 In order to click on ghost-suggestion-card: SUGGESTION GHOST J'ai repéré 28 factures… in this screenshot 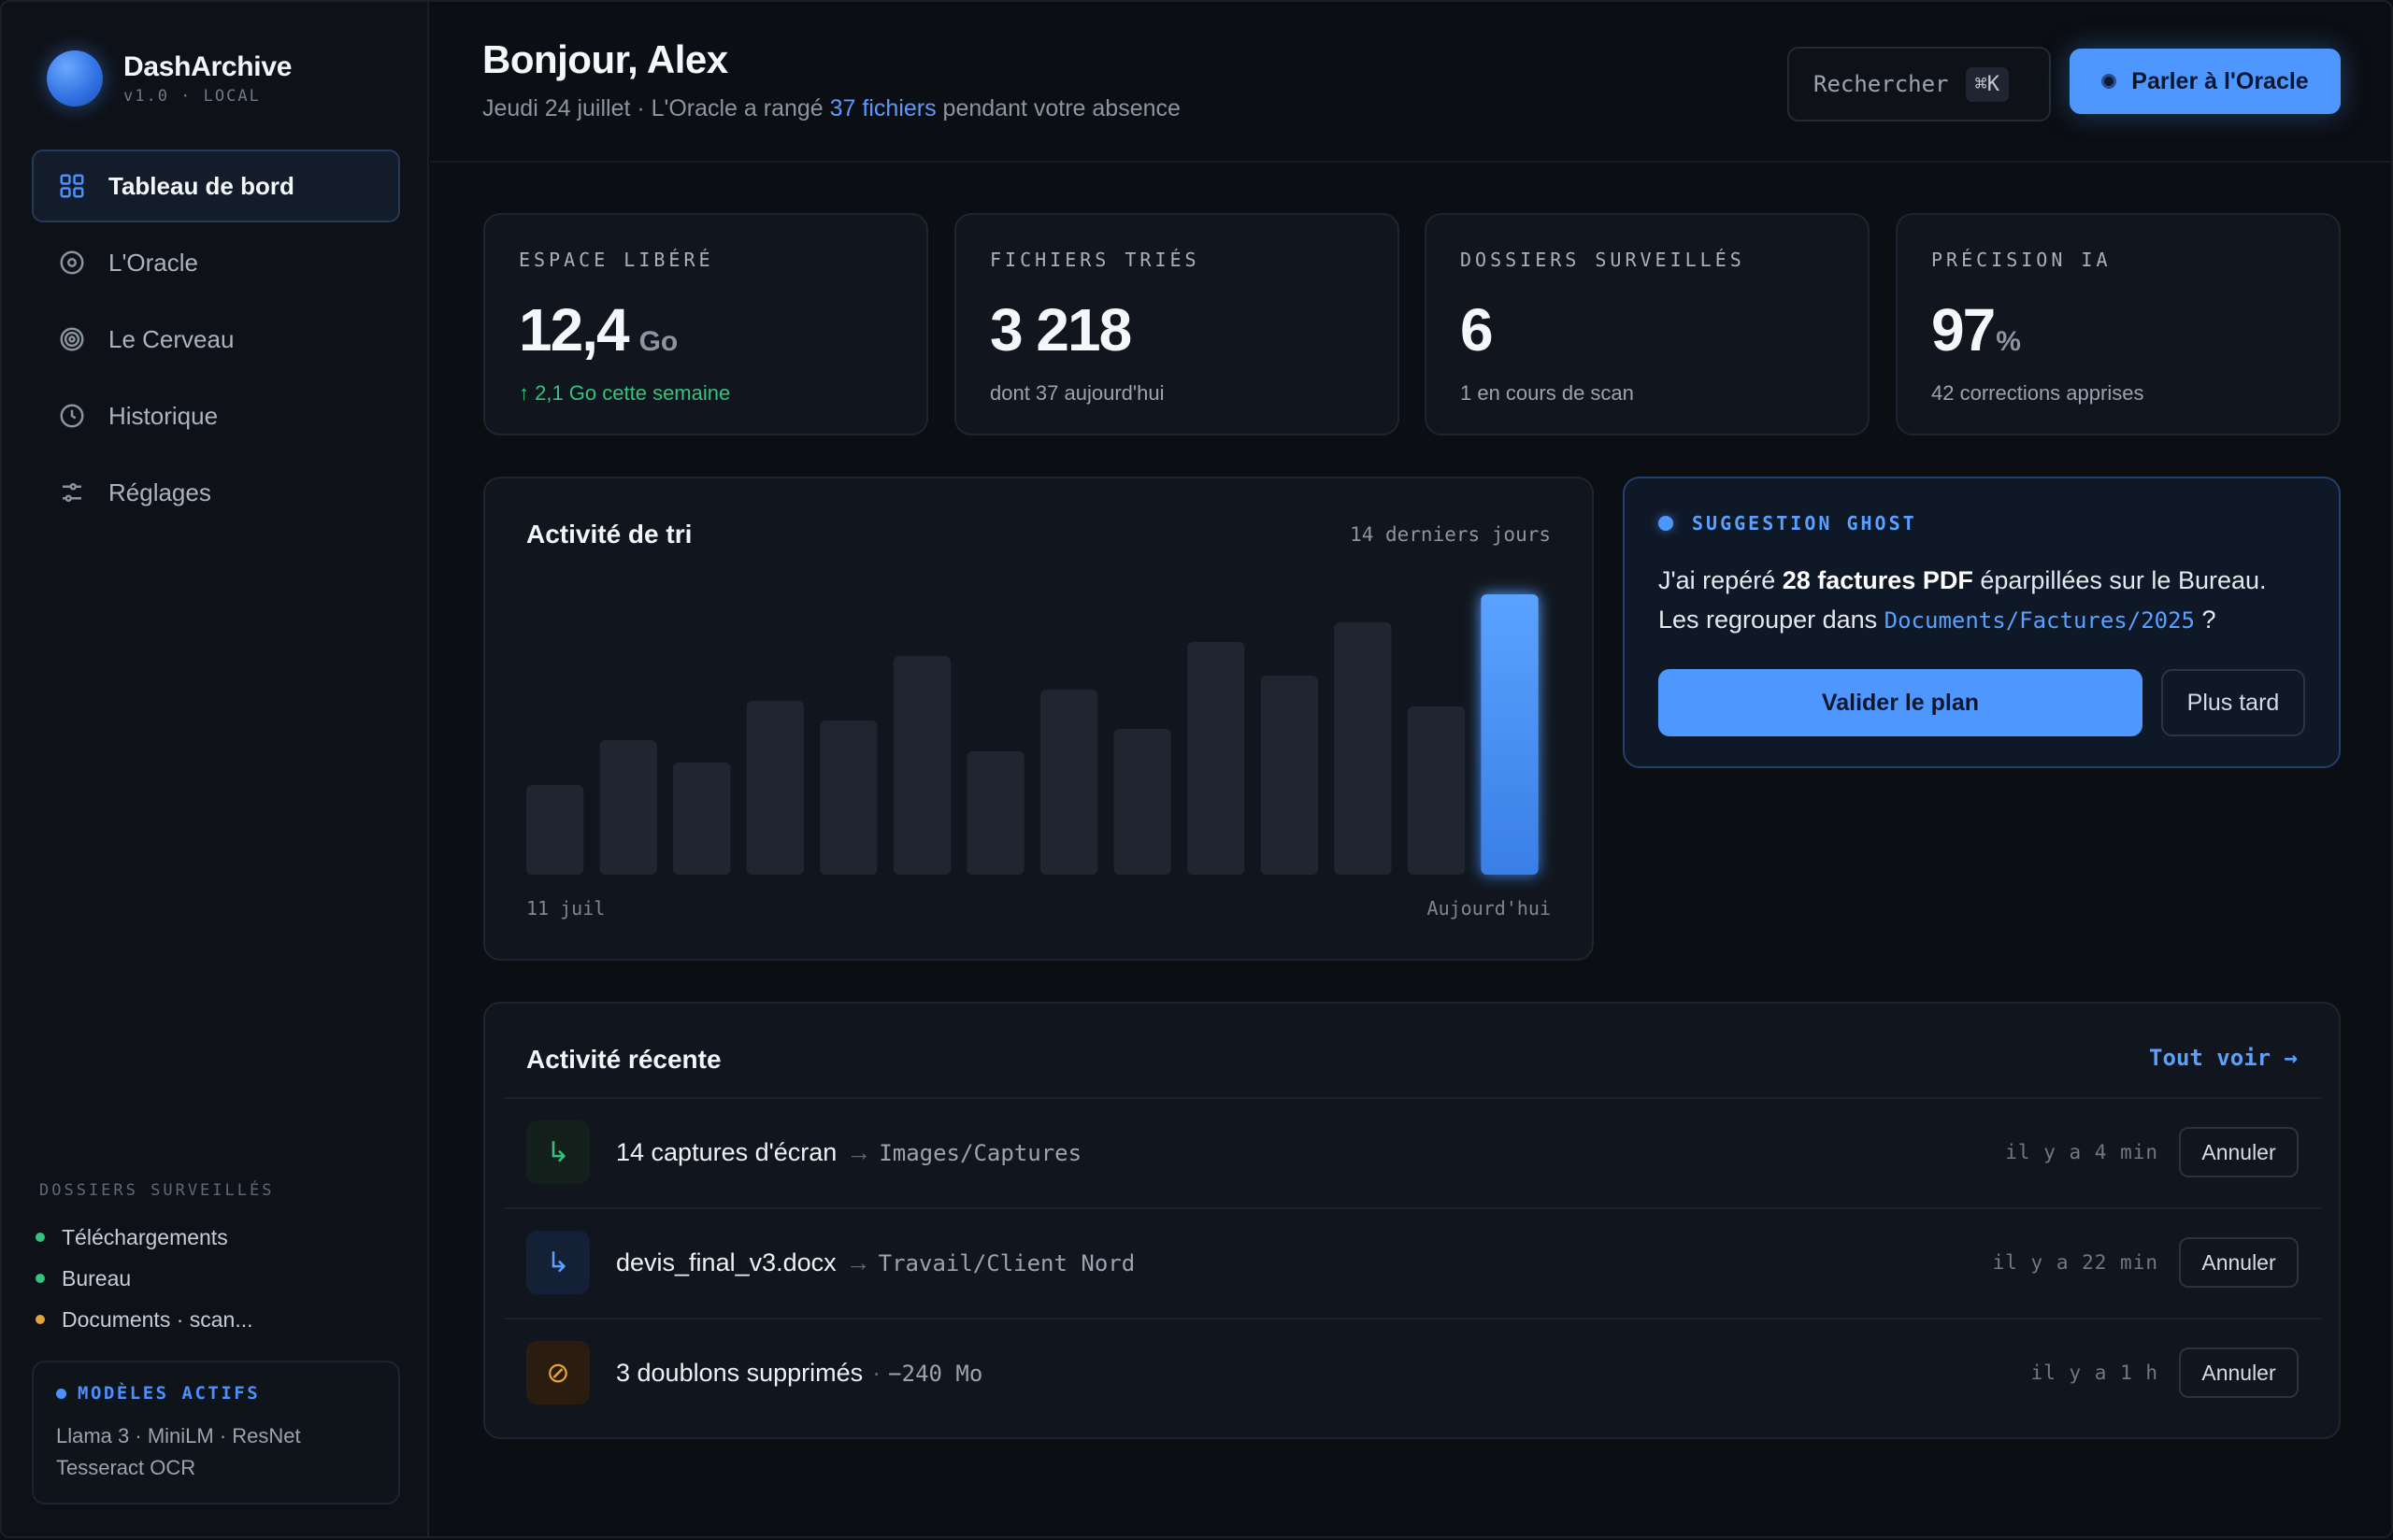, I will do `click(1982, 622)`.